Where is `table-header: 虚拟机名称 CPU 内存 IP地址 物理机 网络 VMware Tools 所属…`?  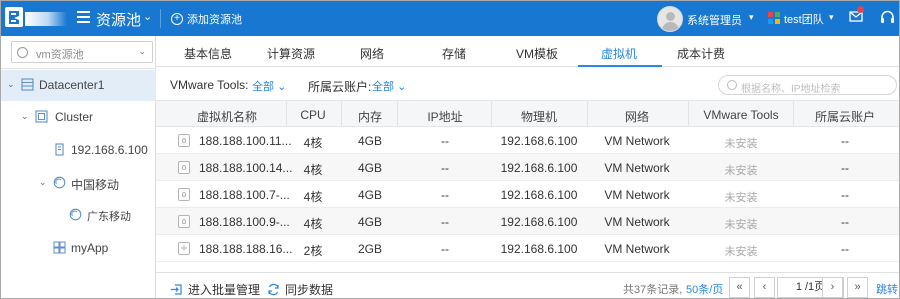
table-header: 虚拟机名称 CPU 内存 IP地址 物理机 网络 VMware Tools 所属… is located at coordinates (527, 113).